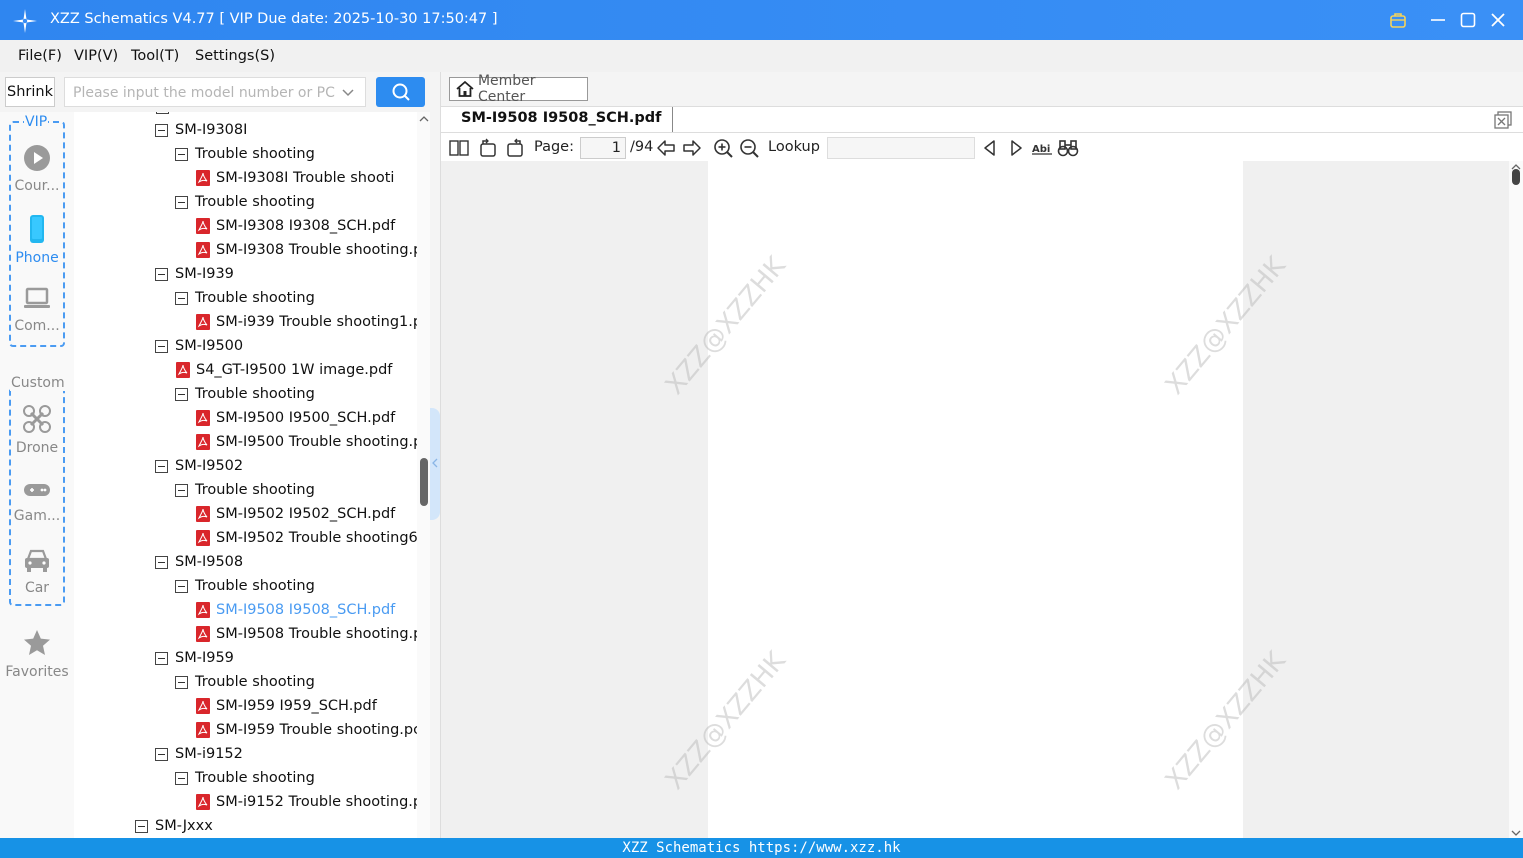 The width and height of the screenshot is (1523, 858). What do you see at coordinates (308, 730) in the screenshot?
I see `tree-file-item: SM-I959 Trouble shooting.pc` at bounding box center [308, 730].